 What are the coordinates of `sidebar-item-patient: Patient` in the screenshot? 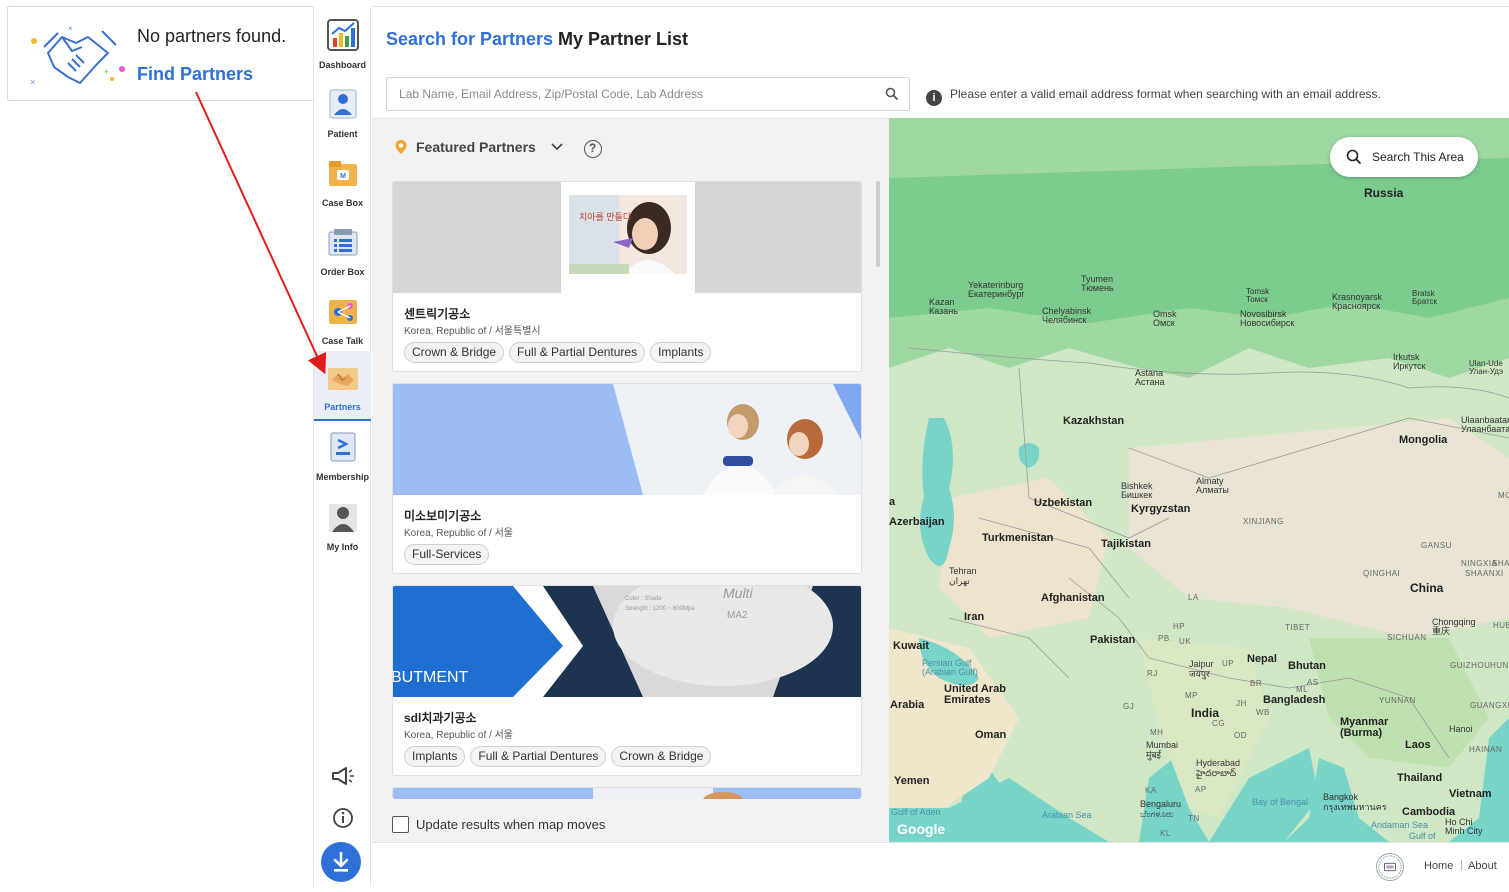 It's located at (342, 115).